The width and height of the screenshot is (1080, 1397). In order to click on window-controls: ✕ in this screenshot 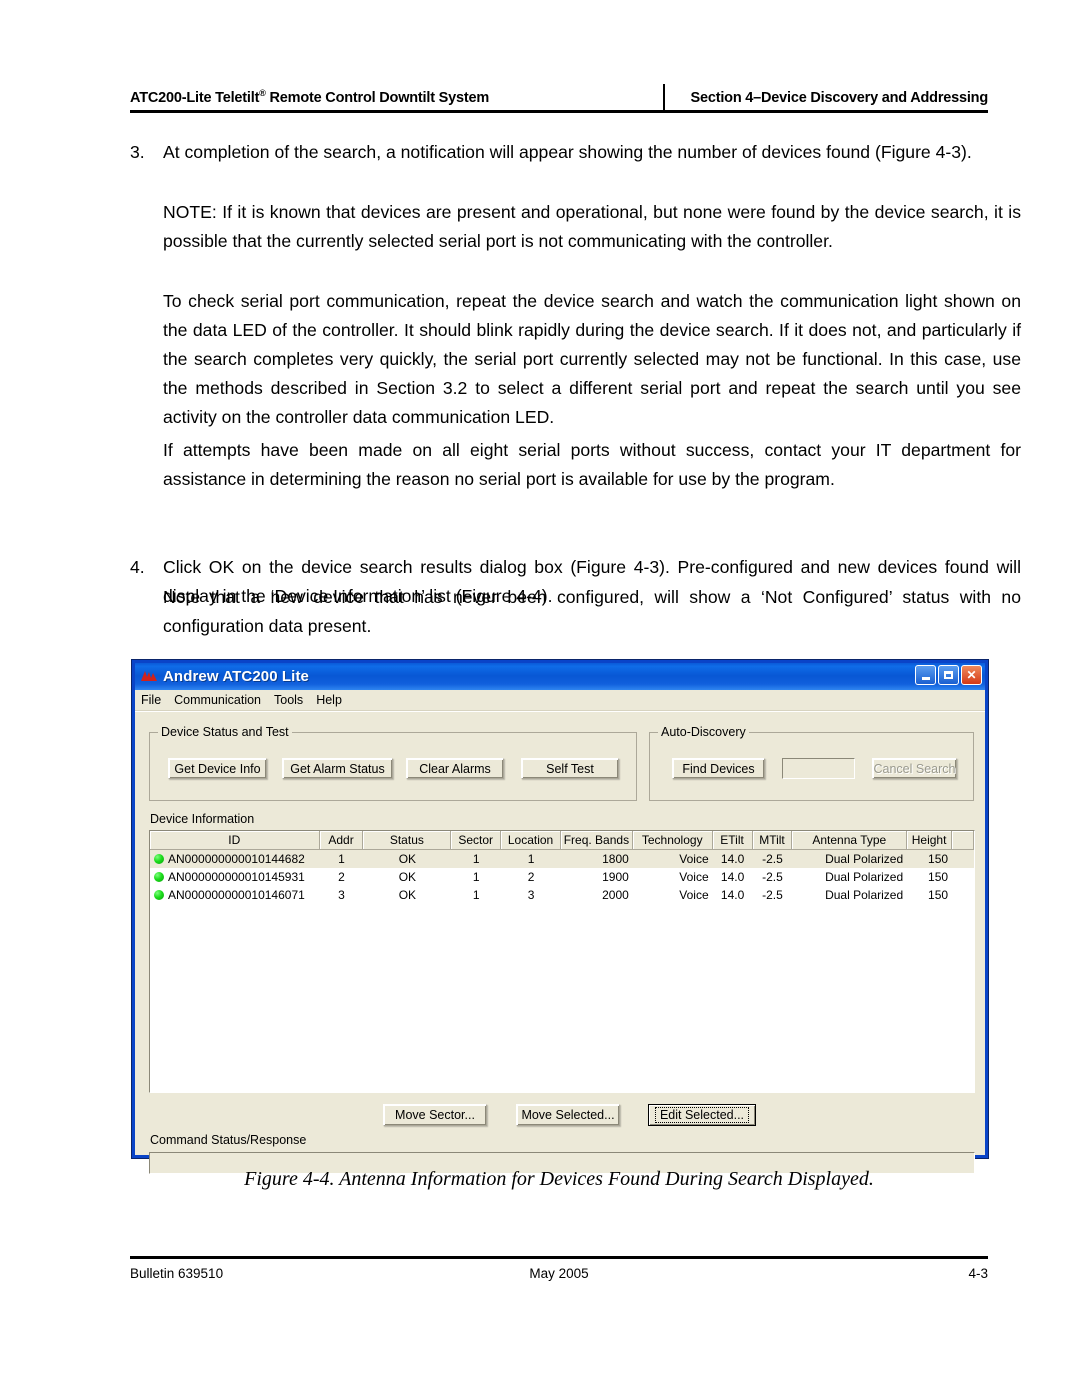, I will do `click(948, 675)`.